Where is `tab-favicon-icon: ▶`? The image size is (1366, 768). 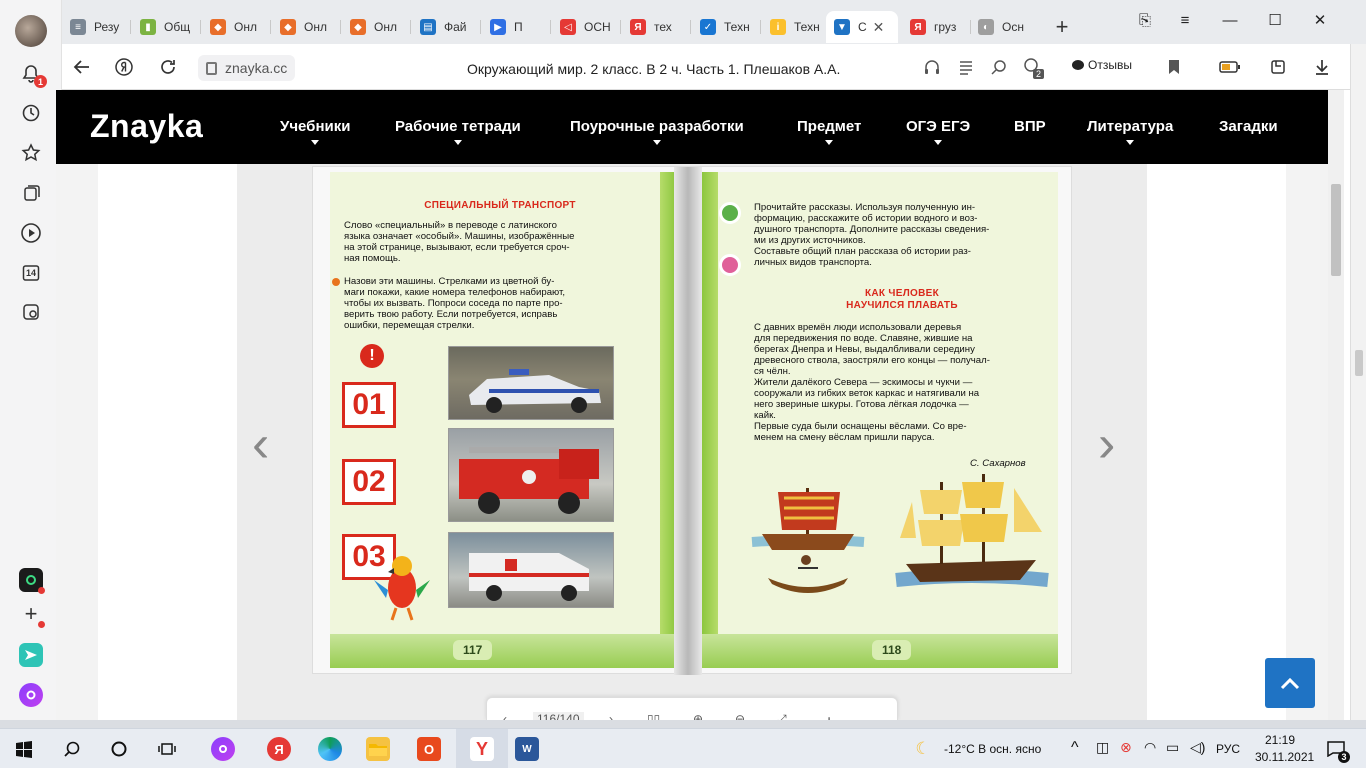
tab-favicon-icon: ▶ is located at coordinates (498, 27).